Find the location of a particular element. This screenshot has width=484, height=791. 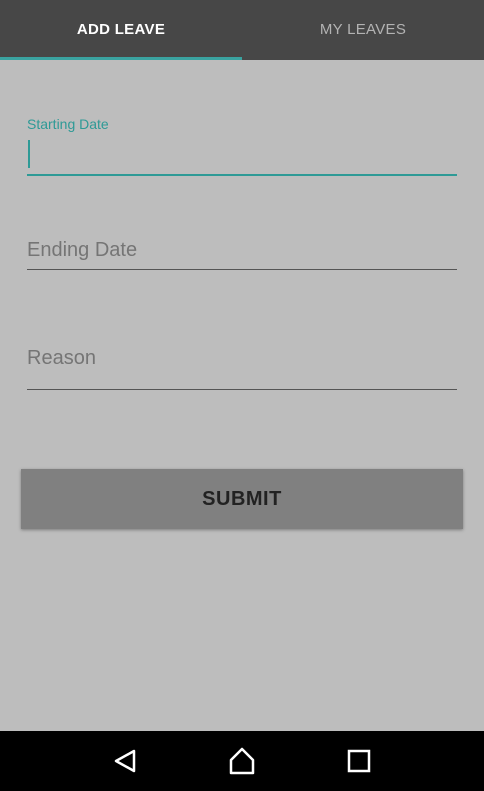

submit-button: SUBMIT is located at coordinates (242, 499).